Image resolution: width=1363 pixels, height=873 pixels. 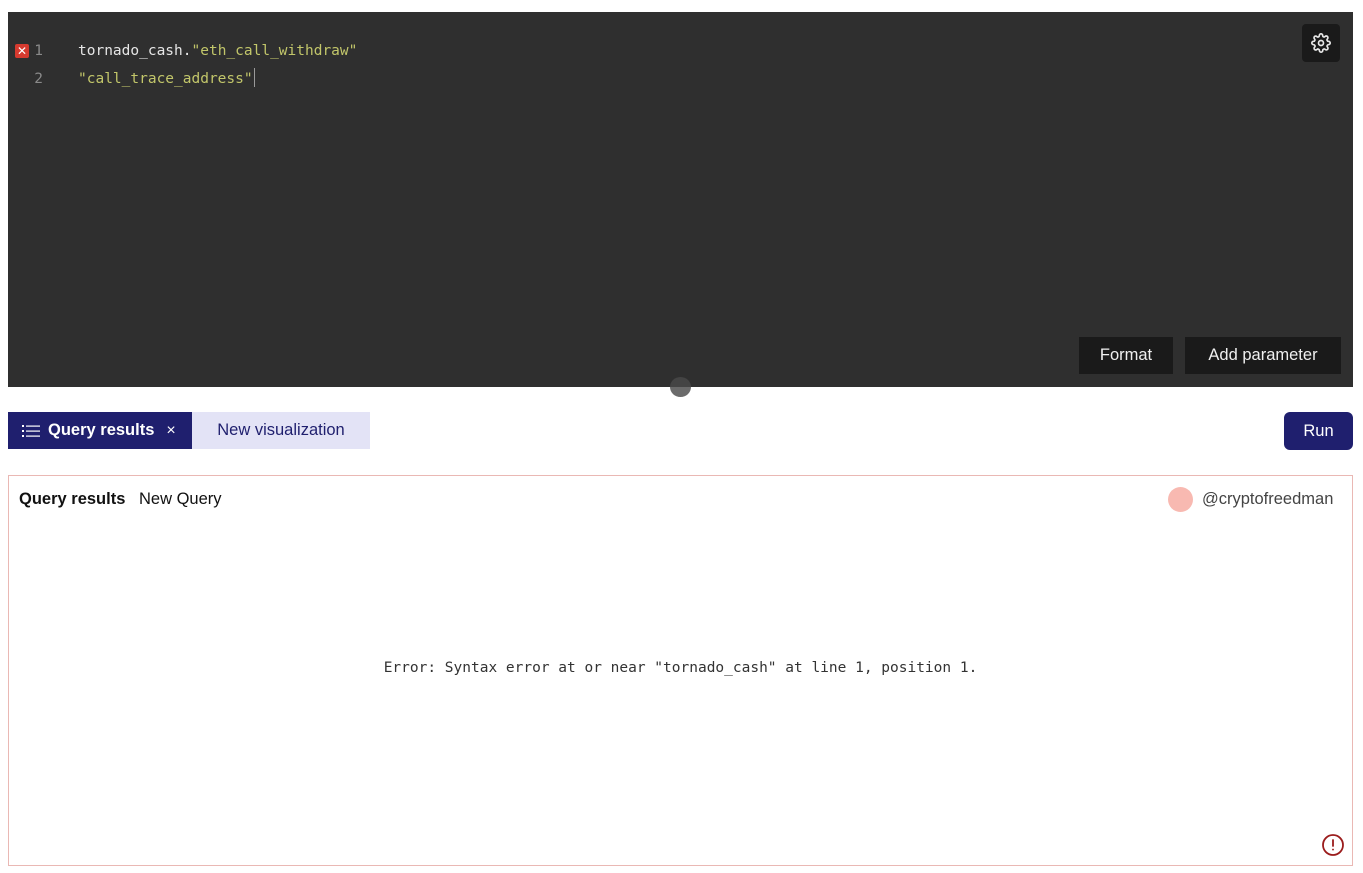 What do you see at coordinates (72, 499) in the screenshot?
I see `results-title: Query results` at bounding box center [72, 499].